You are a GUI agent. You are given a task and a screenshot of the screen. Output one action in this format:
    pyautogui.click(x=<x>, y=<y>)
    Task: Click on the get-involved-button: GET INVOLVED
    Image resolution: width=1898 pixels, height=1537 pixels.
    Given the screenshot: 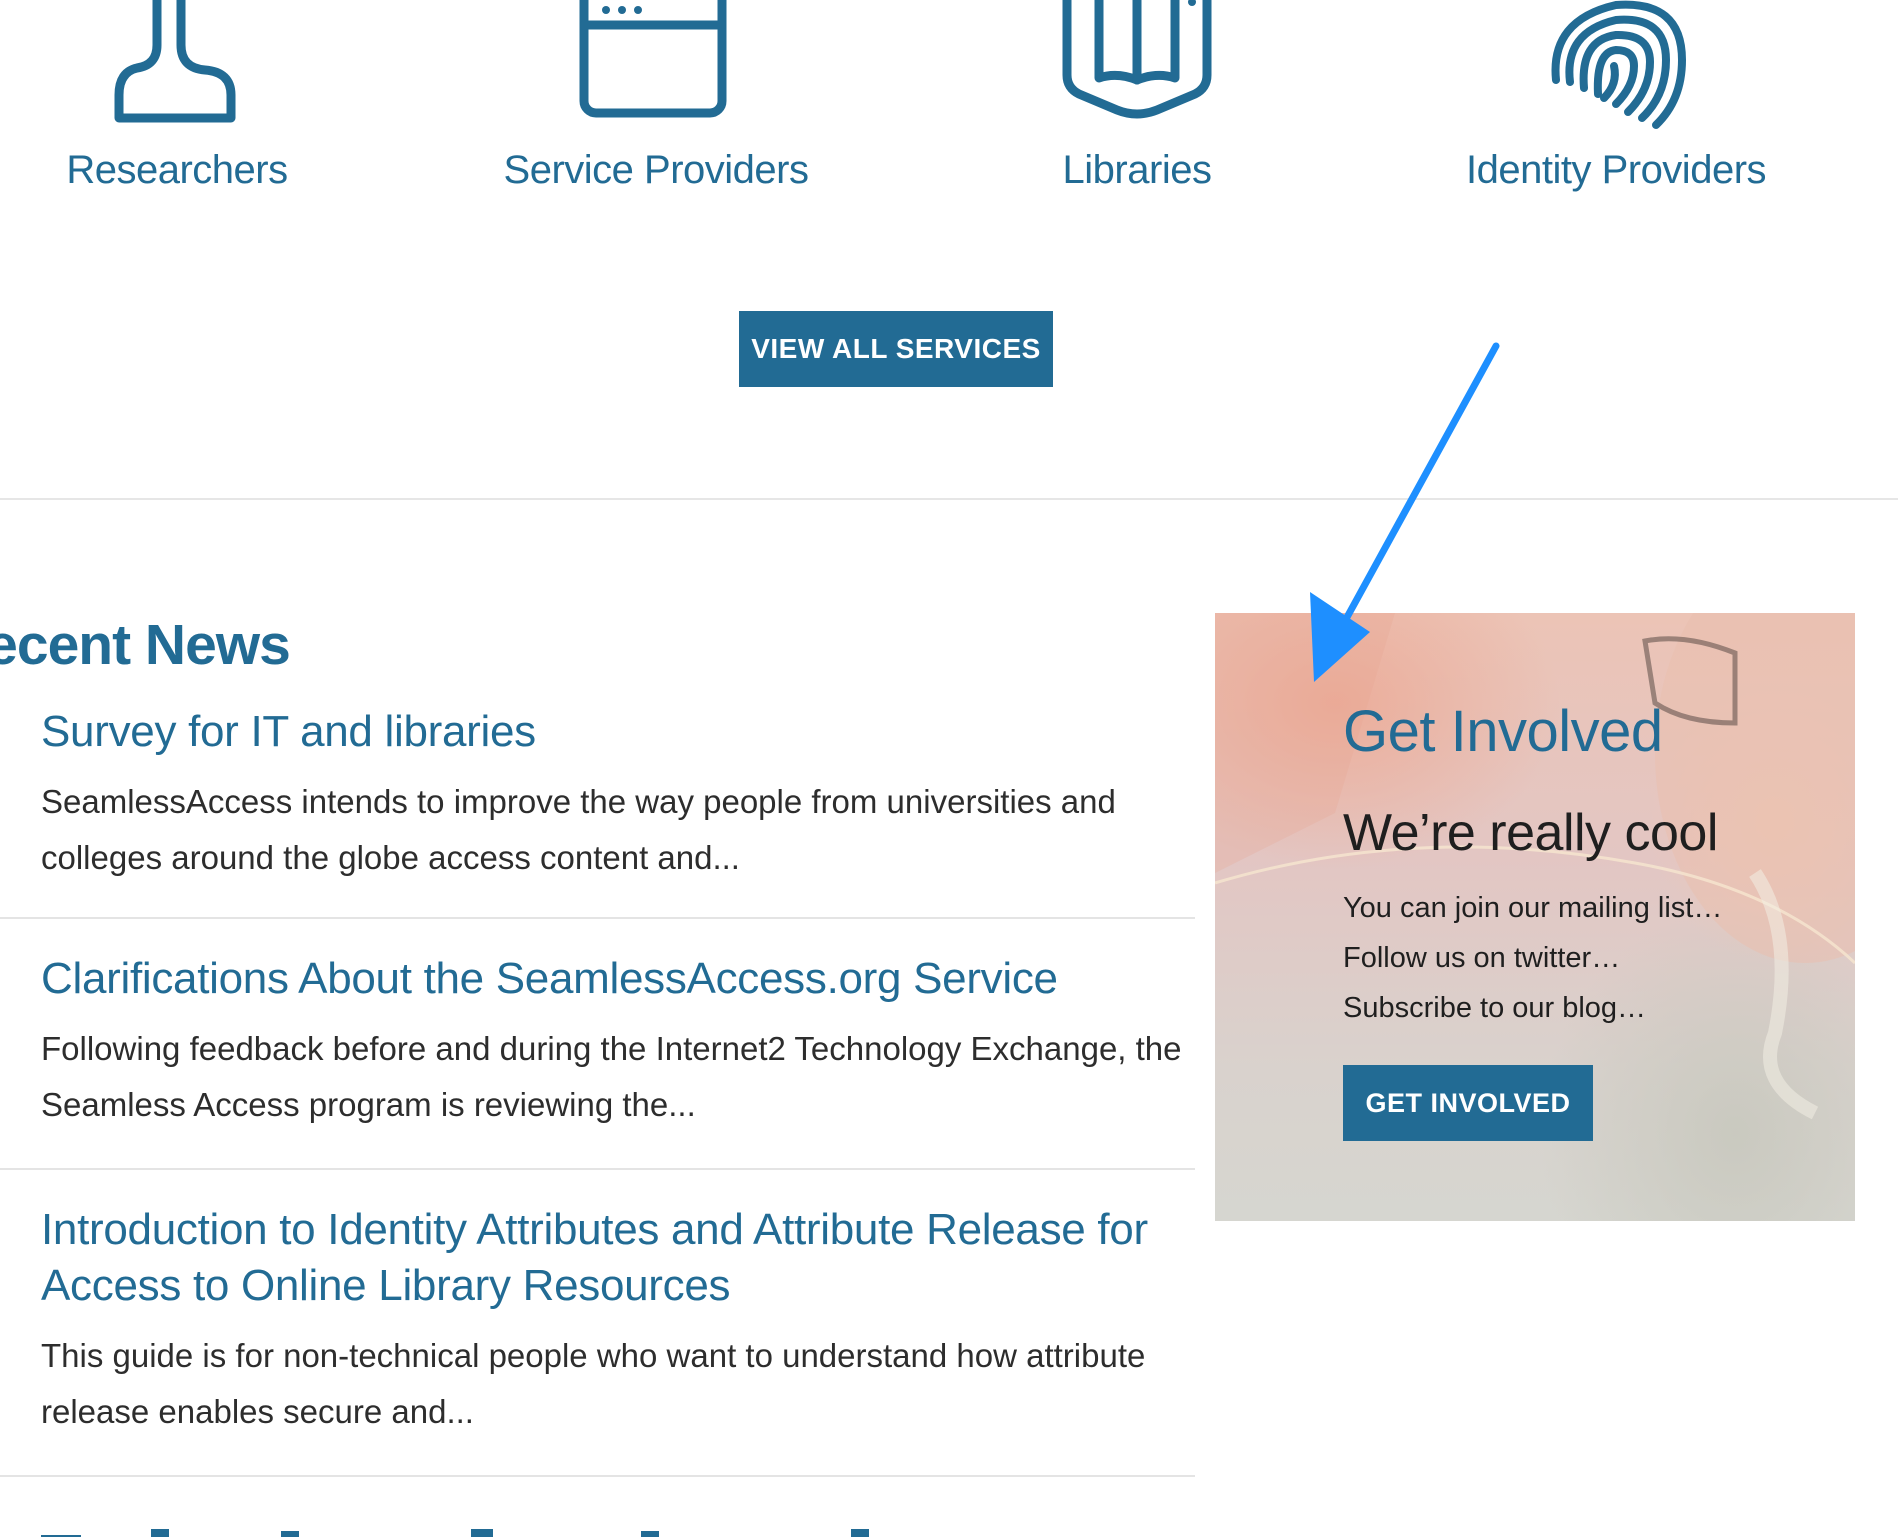 What is the action you would take?
    pyautogui.click(x=1468, y=1103)
    